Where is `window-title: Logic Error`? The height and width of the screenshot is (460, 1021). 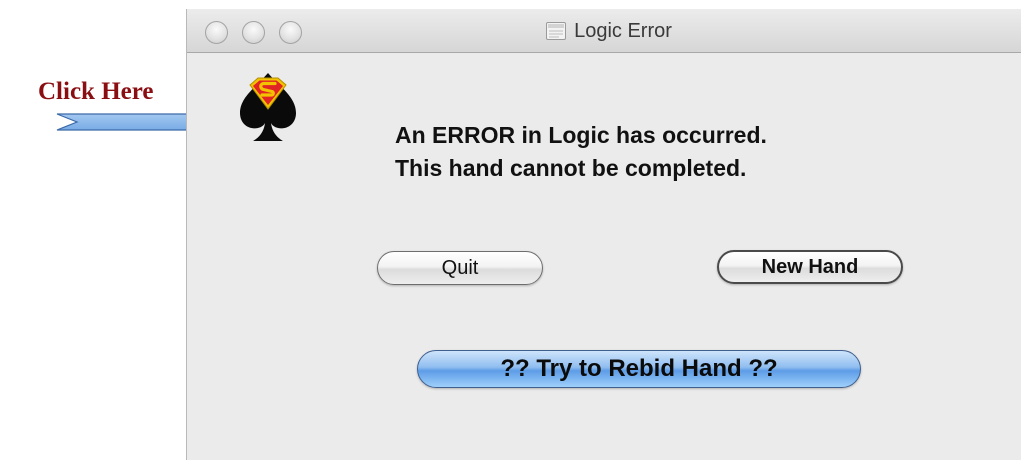 window-title: Logic Error is located at coordinates (623, 30).